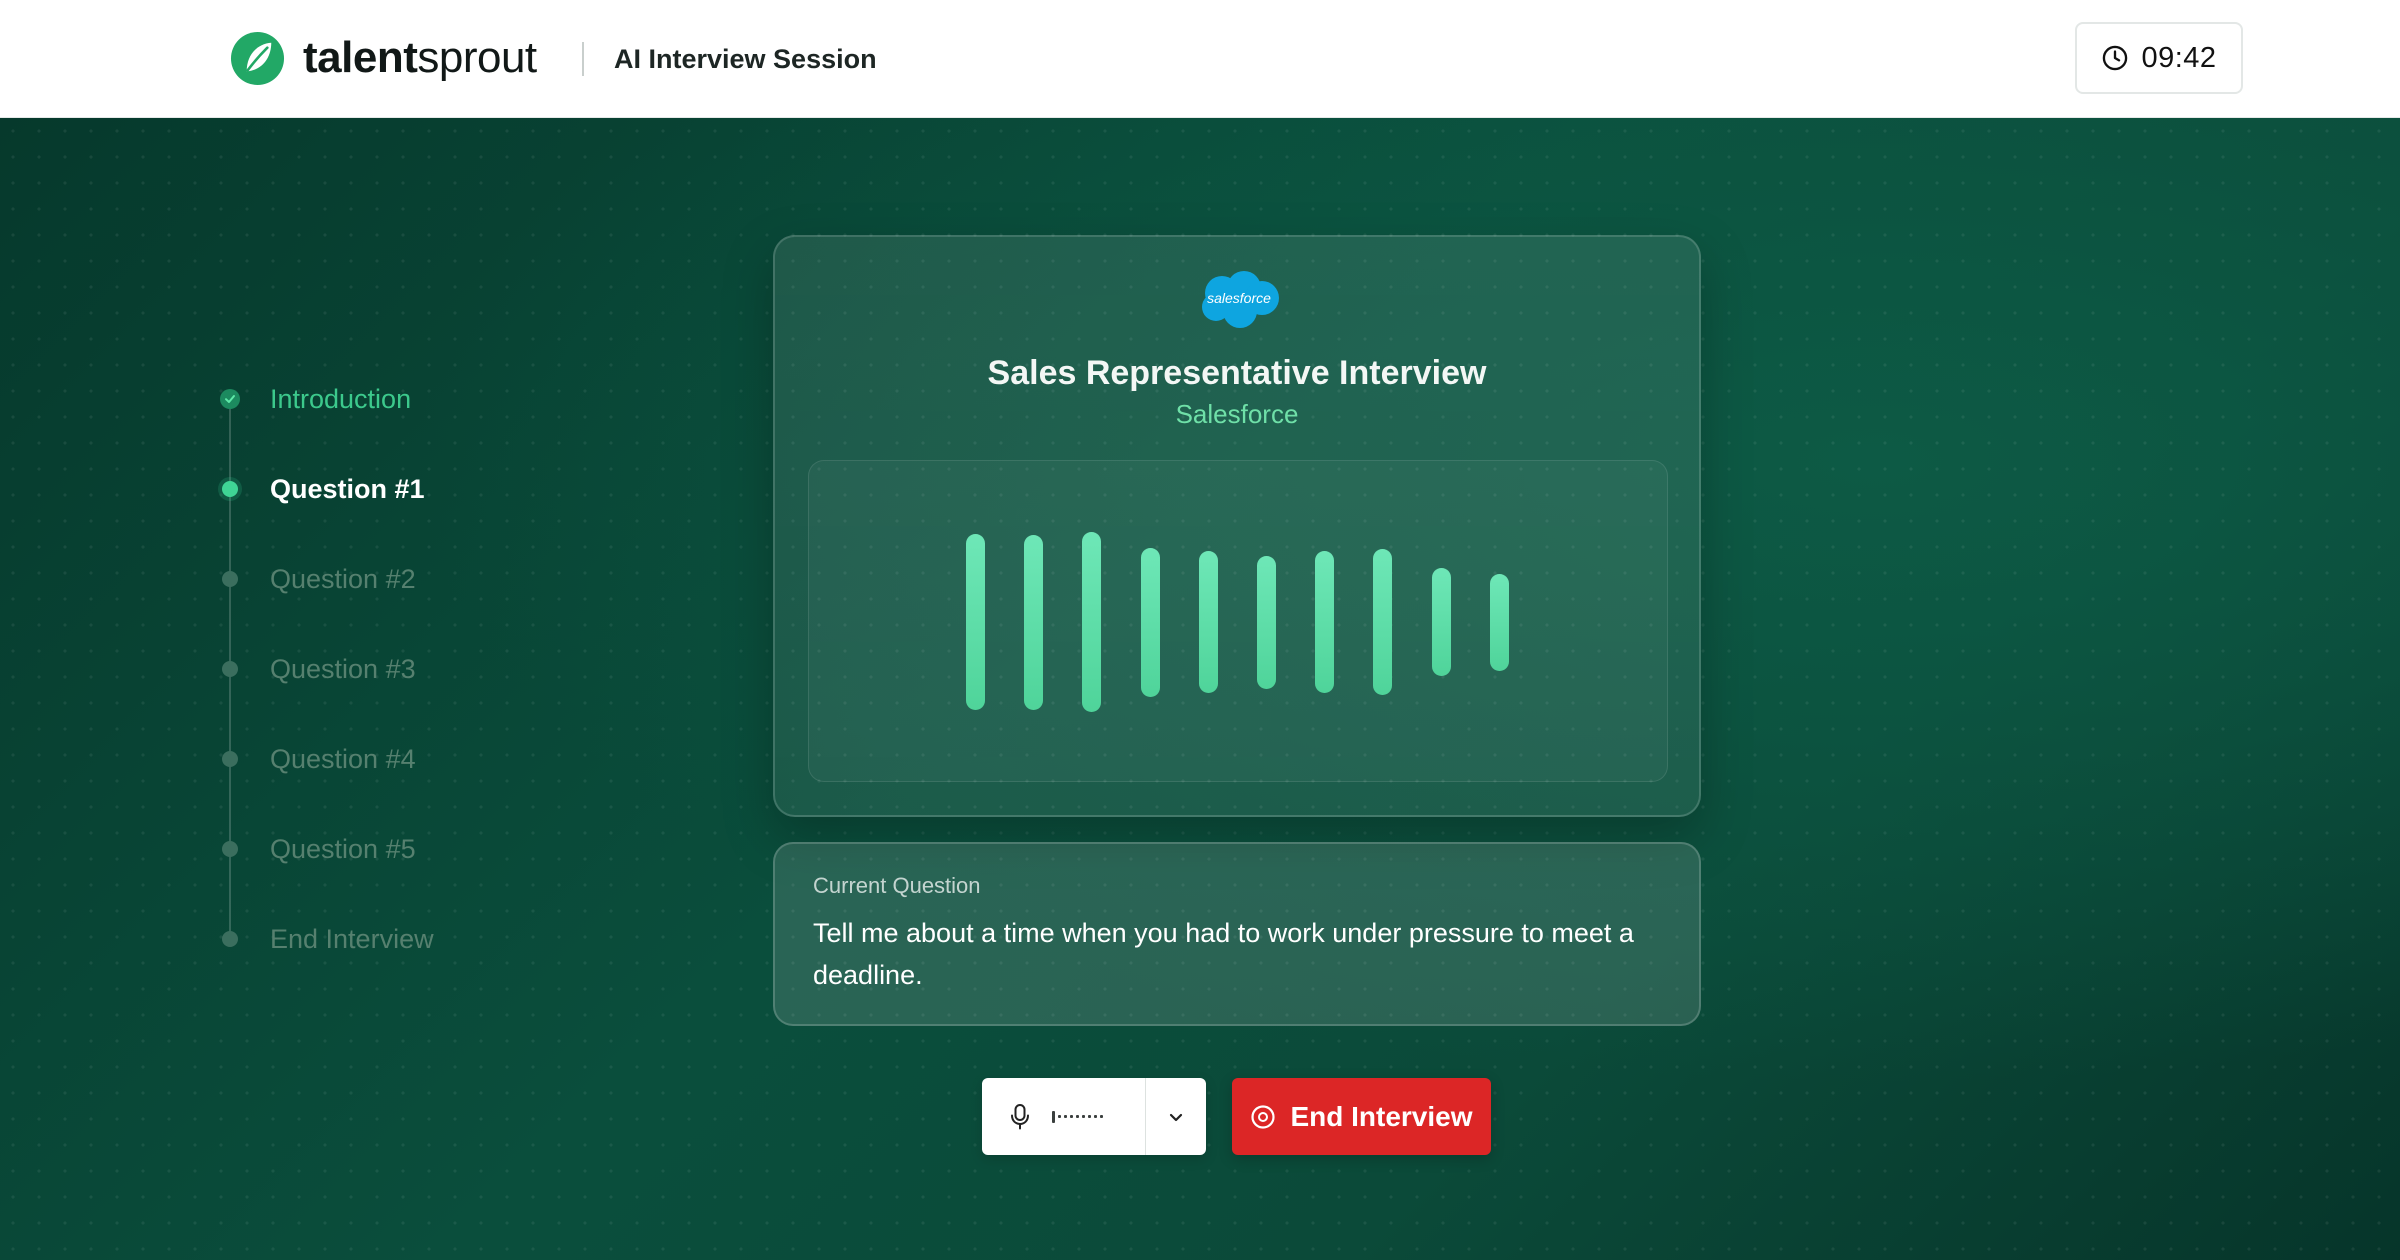 The image size is (2400, 1260). I want to click on check-icon, so click(230, 399).